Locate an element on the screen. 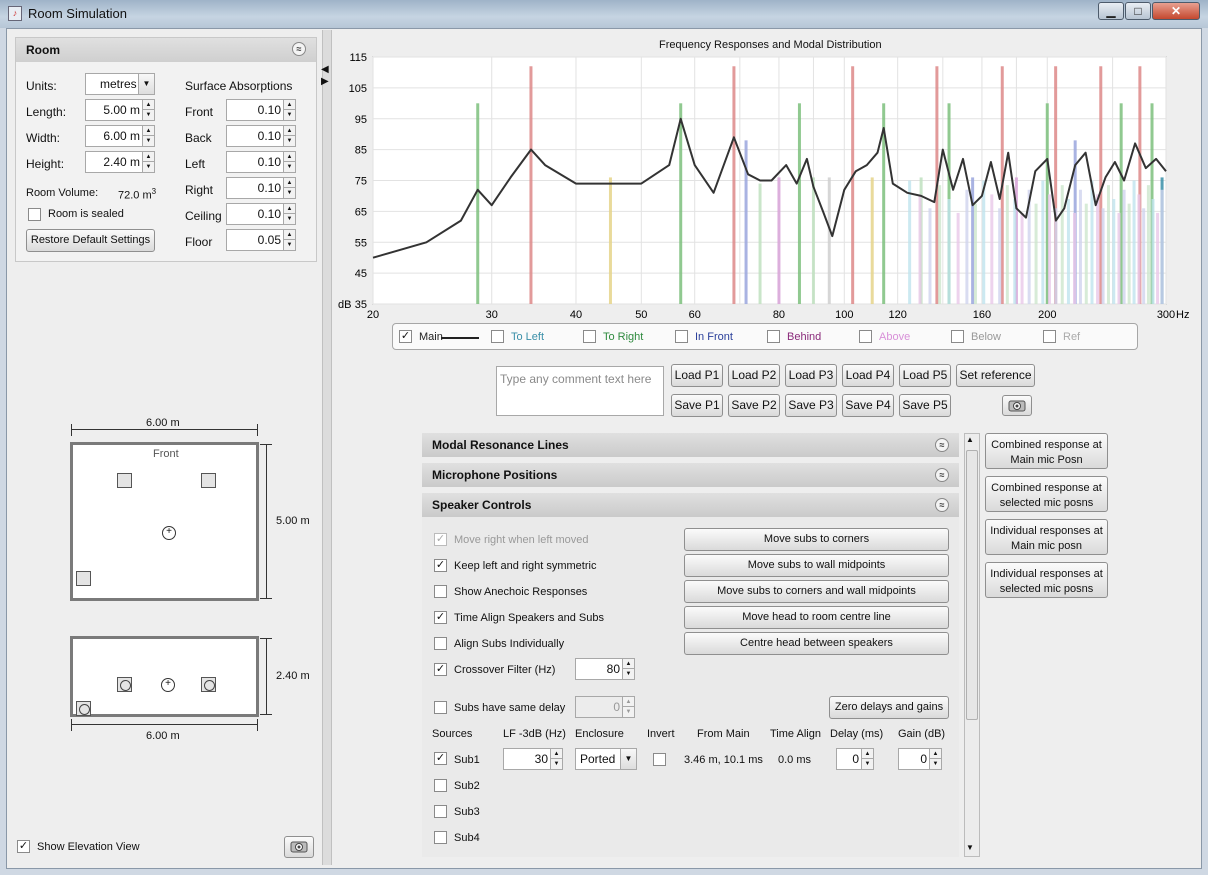 The image size is (1208, 875). plan-view: Front + is located at coordinates (164, 521).